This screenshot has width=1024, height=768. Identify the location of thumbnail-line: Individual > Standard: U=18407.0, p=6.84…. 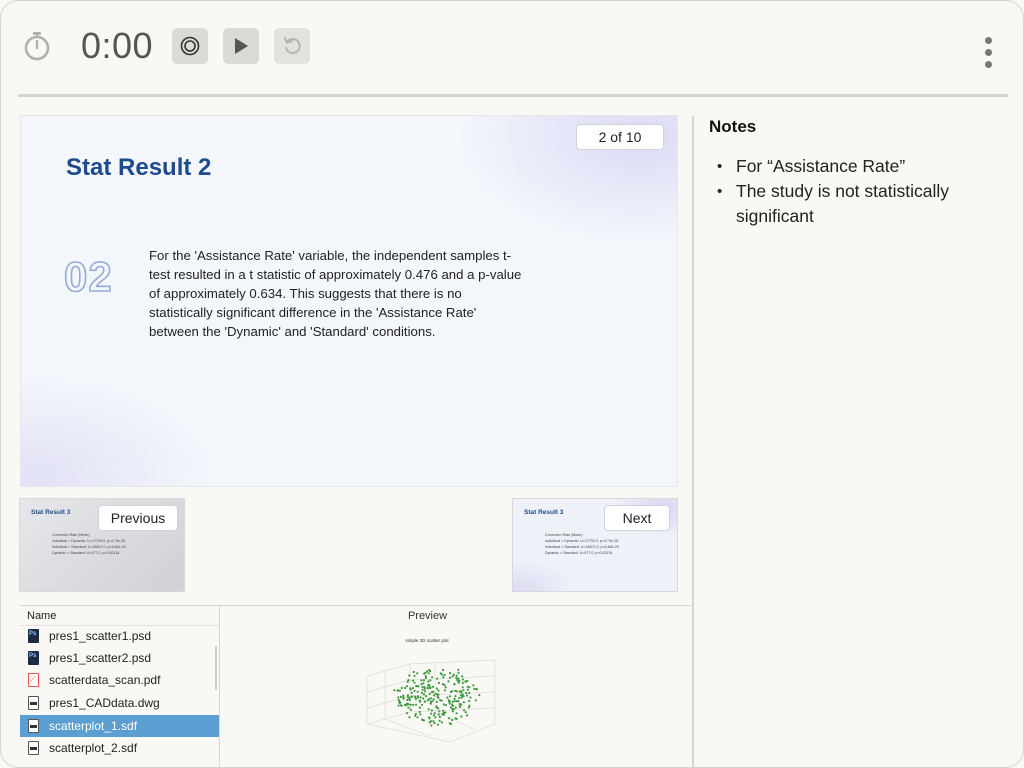
(582, 547).